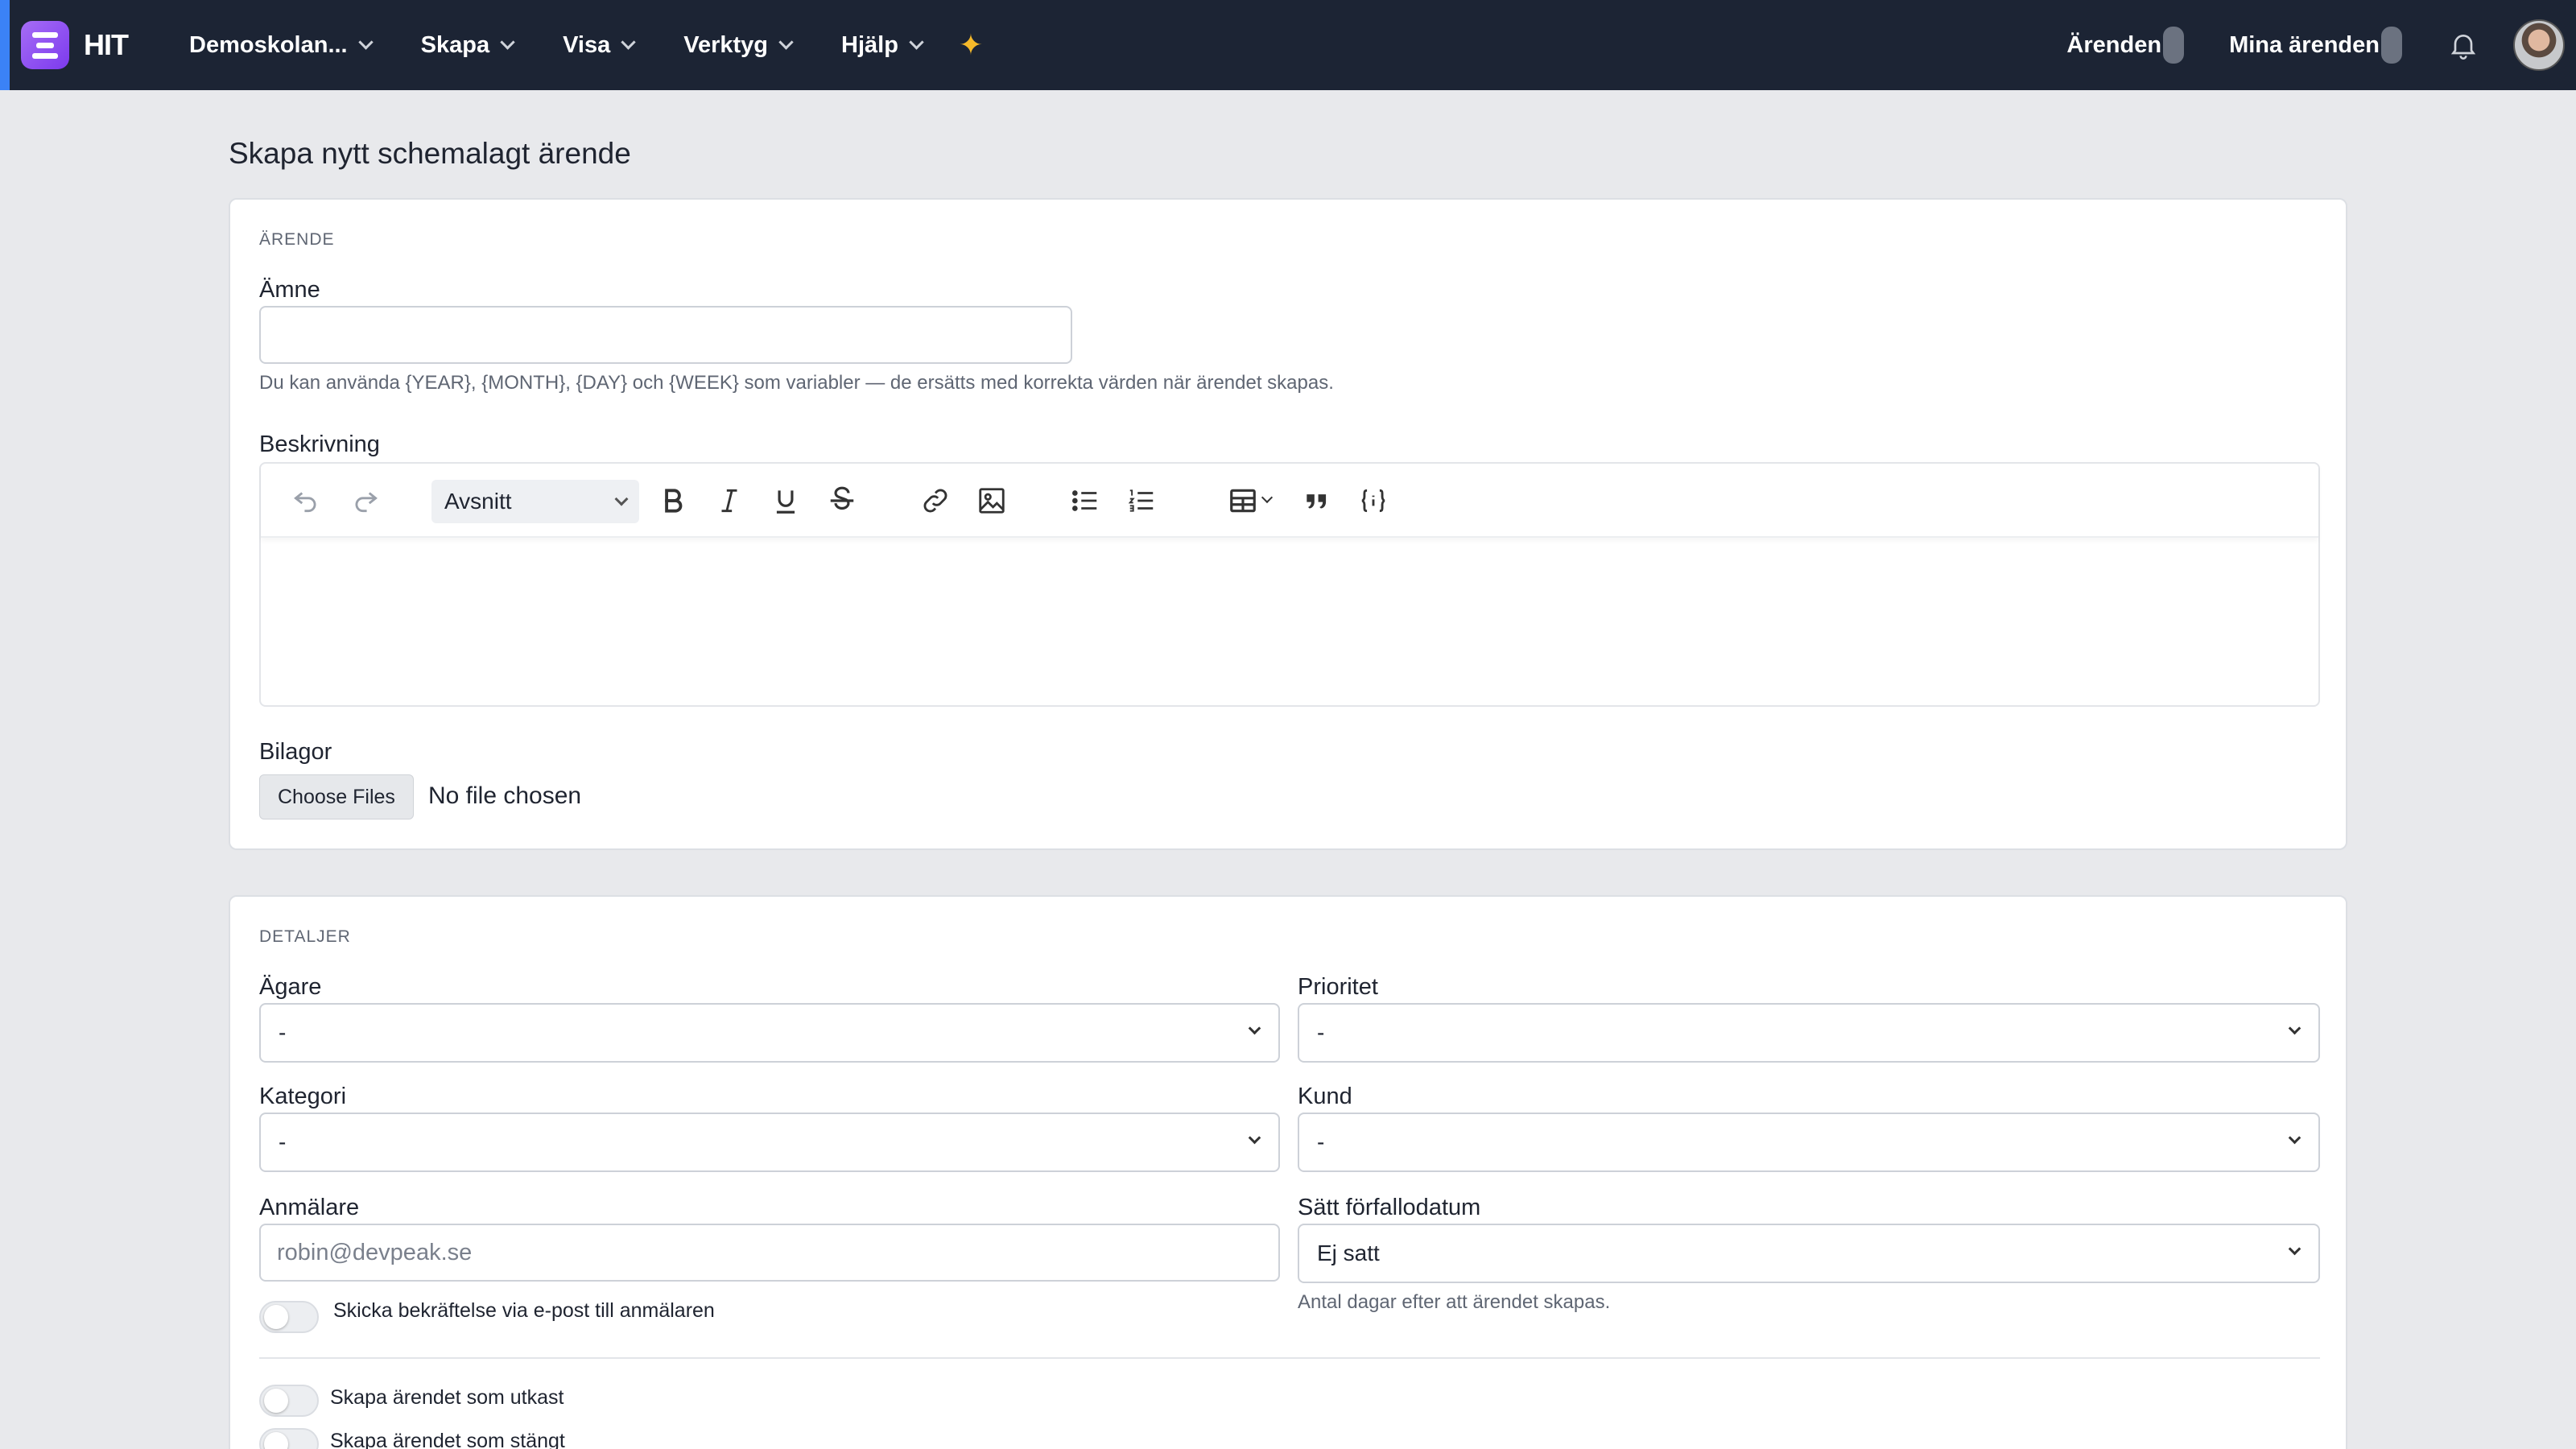 The image size is (2576, 1449). Describe the element at coordinates (505, 795) in the screenshot. I see `file-status-text: No file chosen` at that location.